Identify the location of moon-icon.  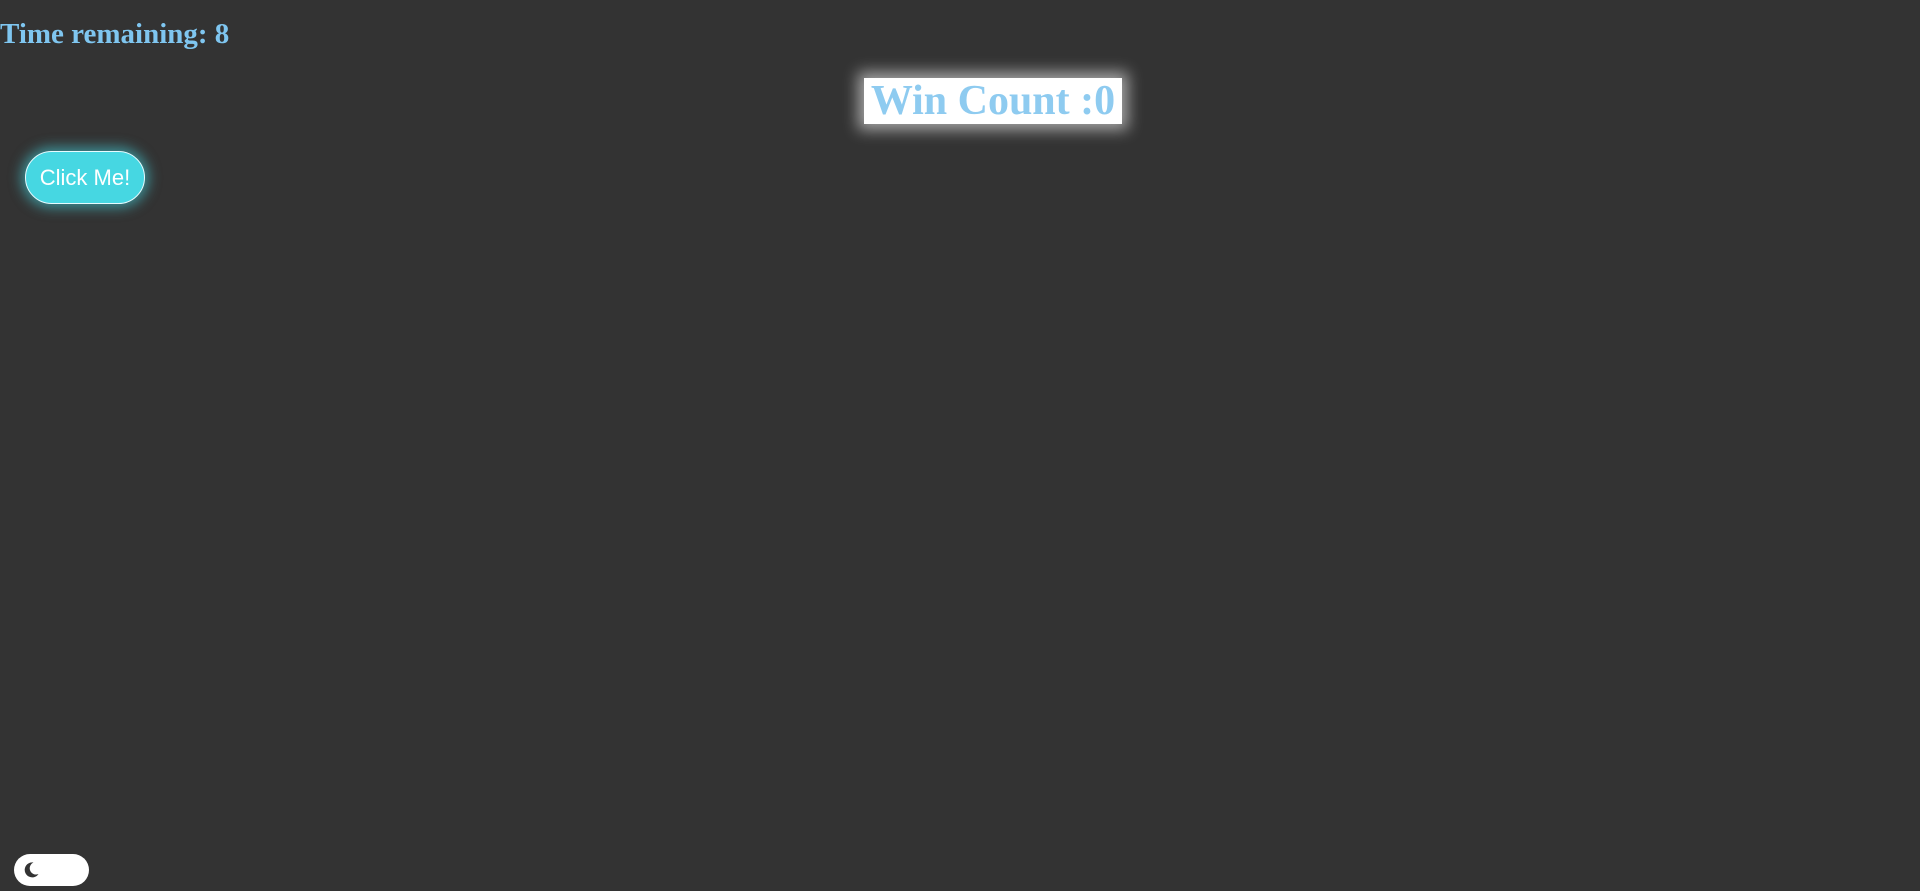
(31, 870).